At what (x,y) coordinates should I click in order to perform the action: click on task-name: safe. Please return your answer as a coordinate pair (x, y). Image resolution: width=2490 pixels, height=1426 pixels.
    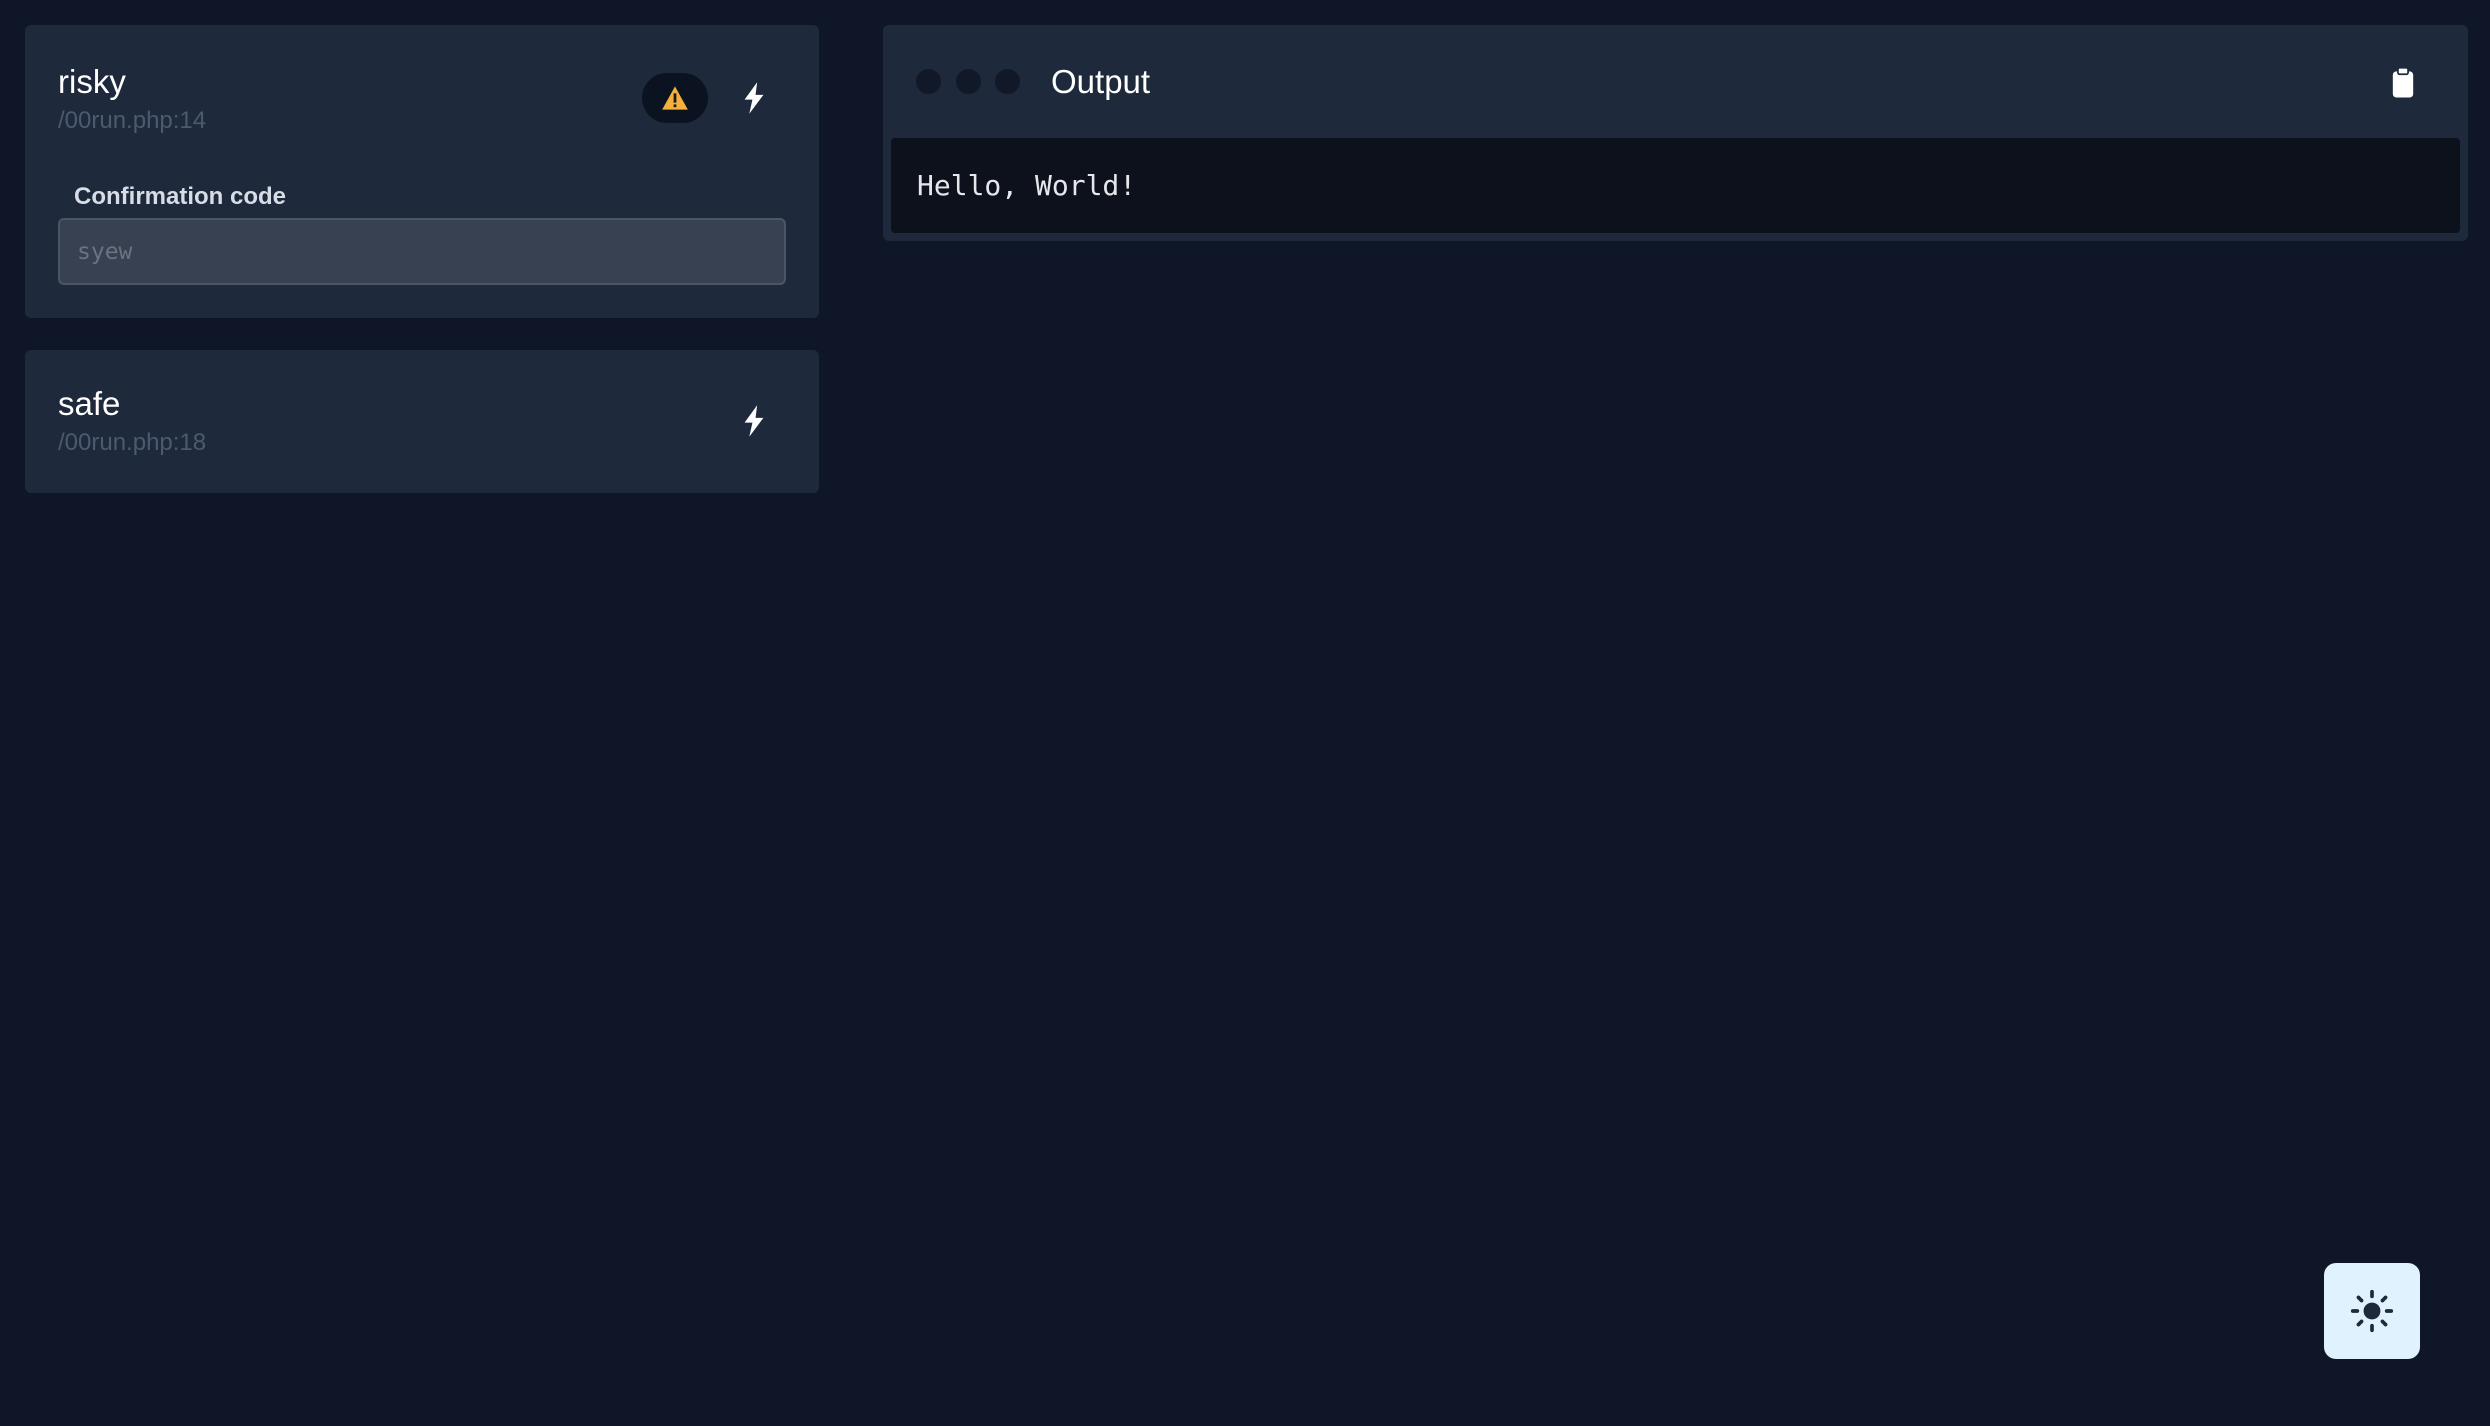
    Looking at the image, I should click on (89, 403).